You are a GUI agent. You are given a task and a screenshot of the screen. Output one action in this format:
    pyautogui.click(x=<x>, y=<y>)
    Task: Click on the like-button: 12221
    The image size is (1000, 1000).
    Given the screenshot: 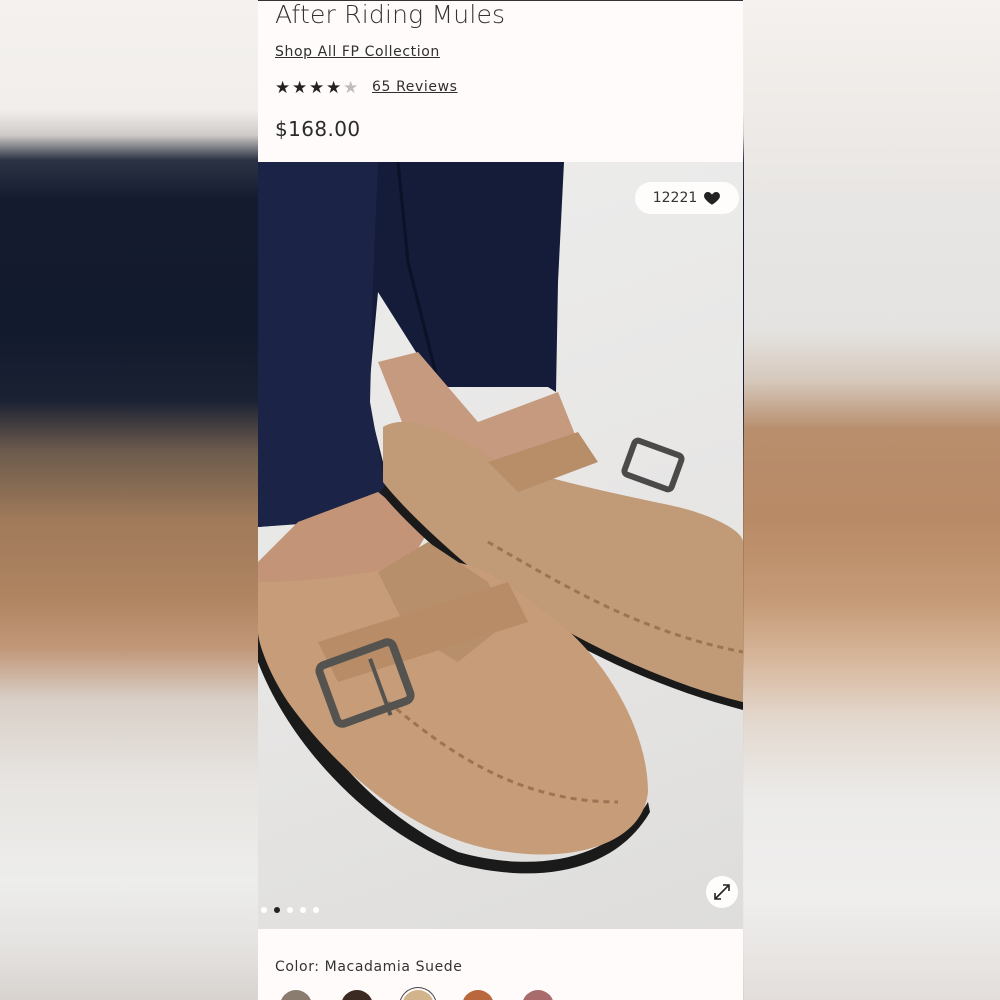 What is the action you would take?
    pyautogui.click(x=687, y=198)
    